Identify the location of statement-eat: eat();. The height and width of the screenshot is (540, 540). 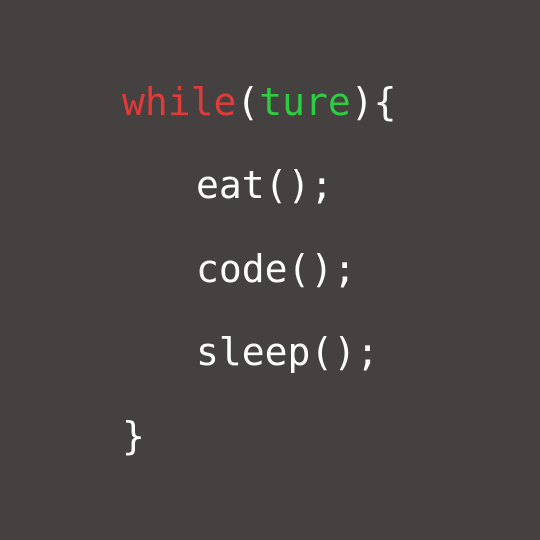
(265, 185).